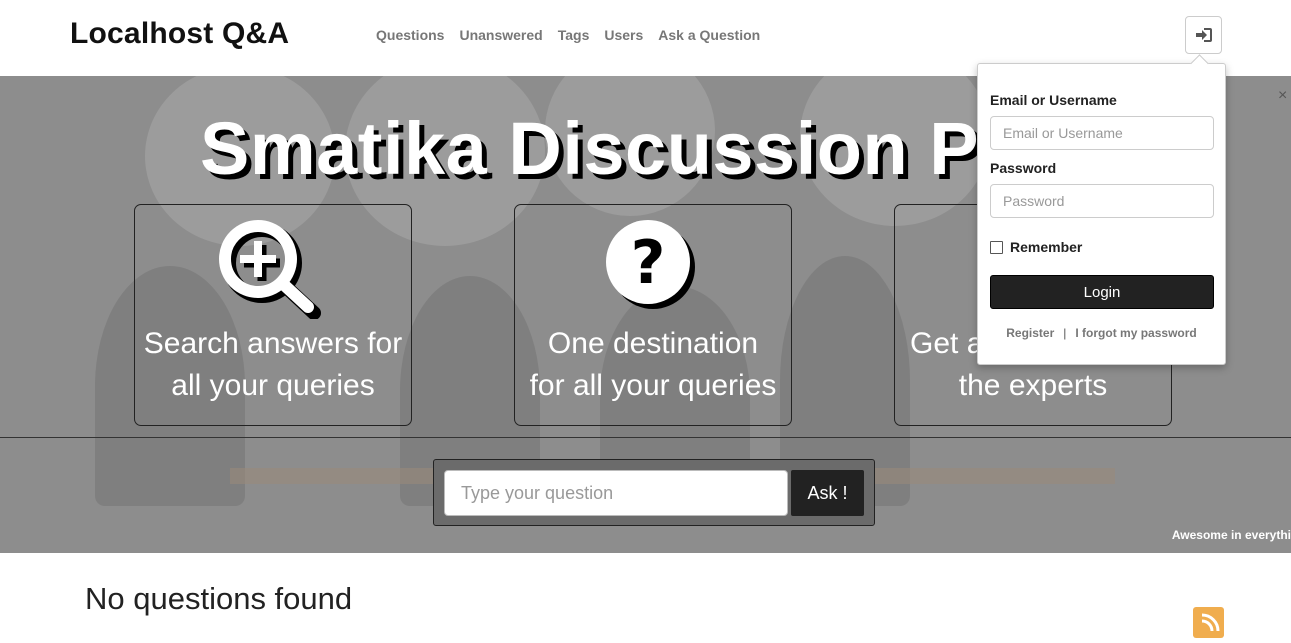  What do you see at coordinates (653, 365) in the screenshot?
I see `feature-text: One destination for all your queries` at bounding box center [653, 365].